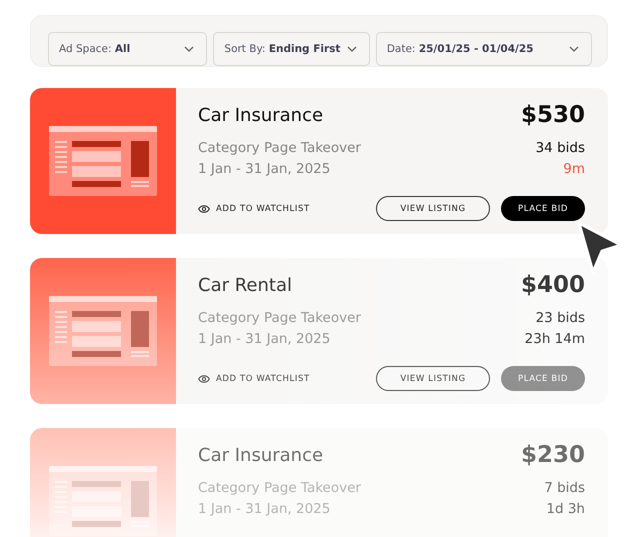 This screenshot has width=640, height=537. I want to click on bid-count: 23 bids, so click(560, 318).